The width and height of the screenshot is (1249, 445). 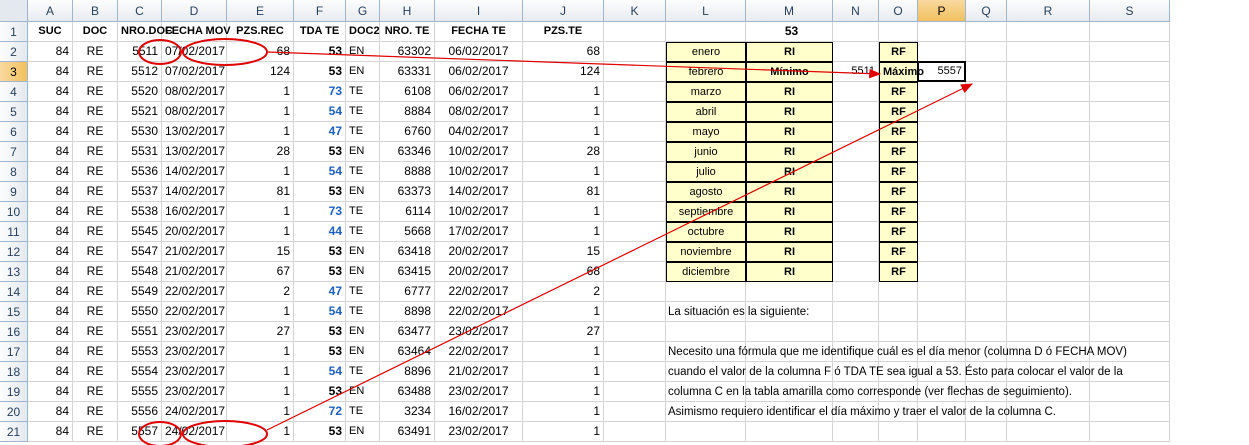 I want to click on data-cell: 5554, so click(x=140, y=372).